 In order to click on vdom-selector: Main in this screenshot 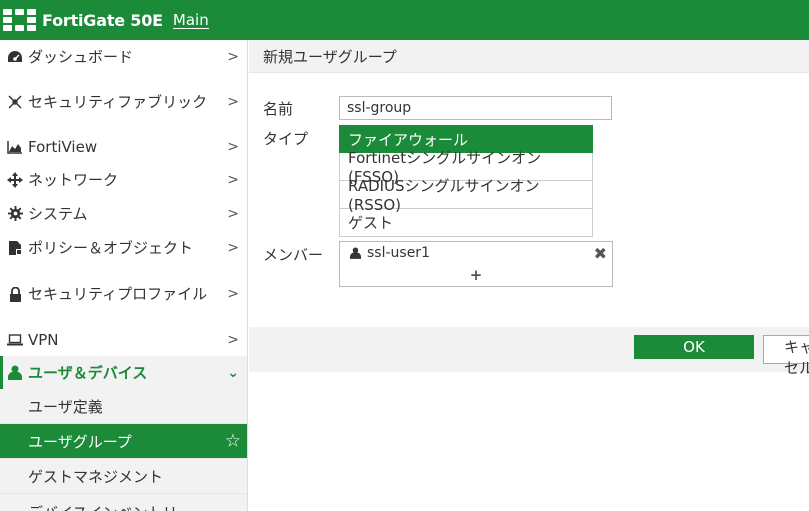, I will do `click(190, 20)`.